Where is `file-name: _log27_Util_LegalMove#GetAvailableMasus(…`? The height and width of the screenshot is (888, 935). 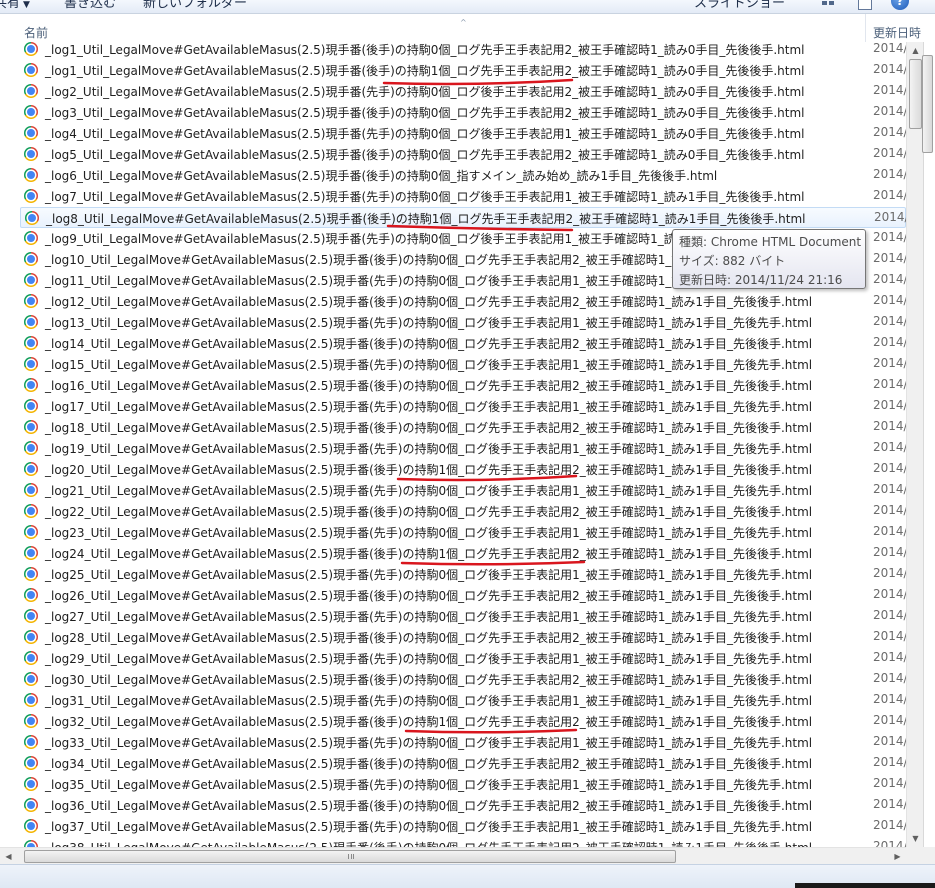
file-name: _log27_Util_LegalMove#GetAvailableMasus(… is located at coordinates (429, 617).